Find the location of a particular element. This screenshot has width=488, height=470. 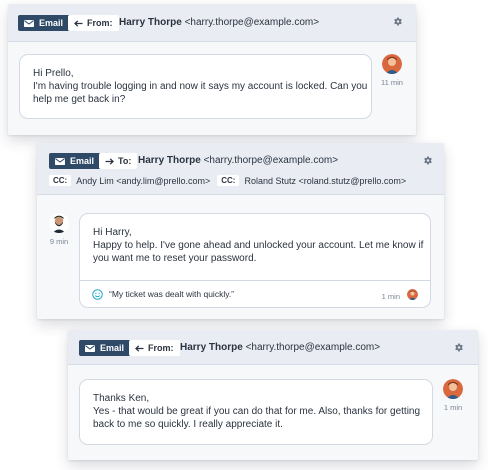

message-line: Hi Prello, is located at coordinates (53, 73).